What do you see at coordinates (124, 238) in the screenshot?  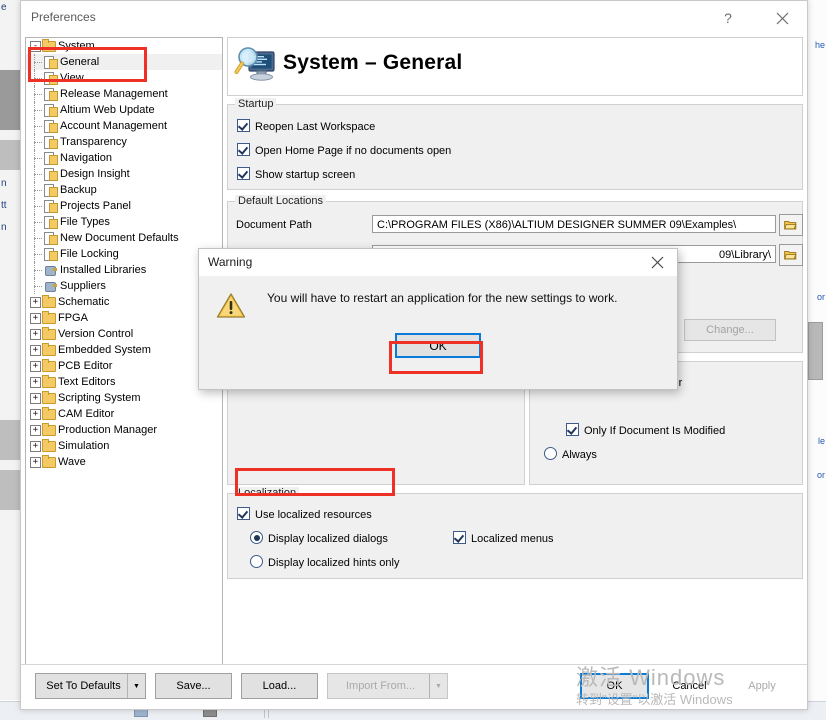 I see `tree-item-new-document-defaults: New Document Defaults` at bounding box center [124, 238].